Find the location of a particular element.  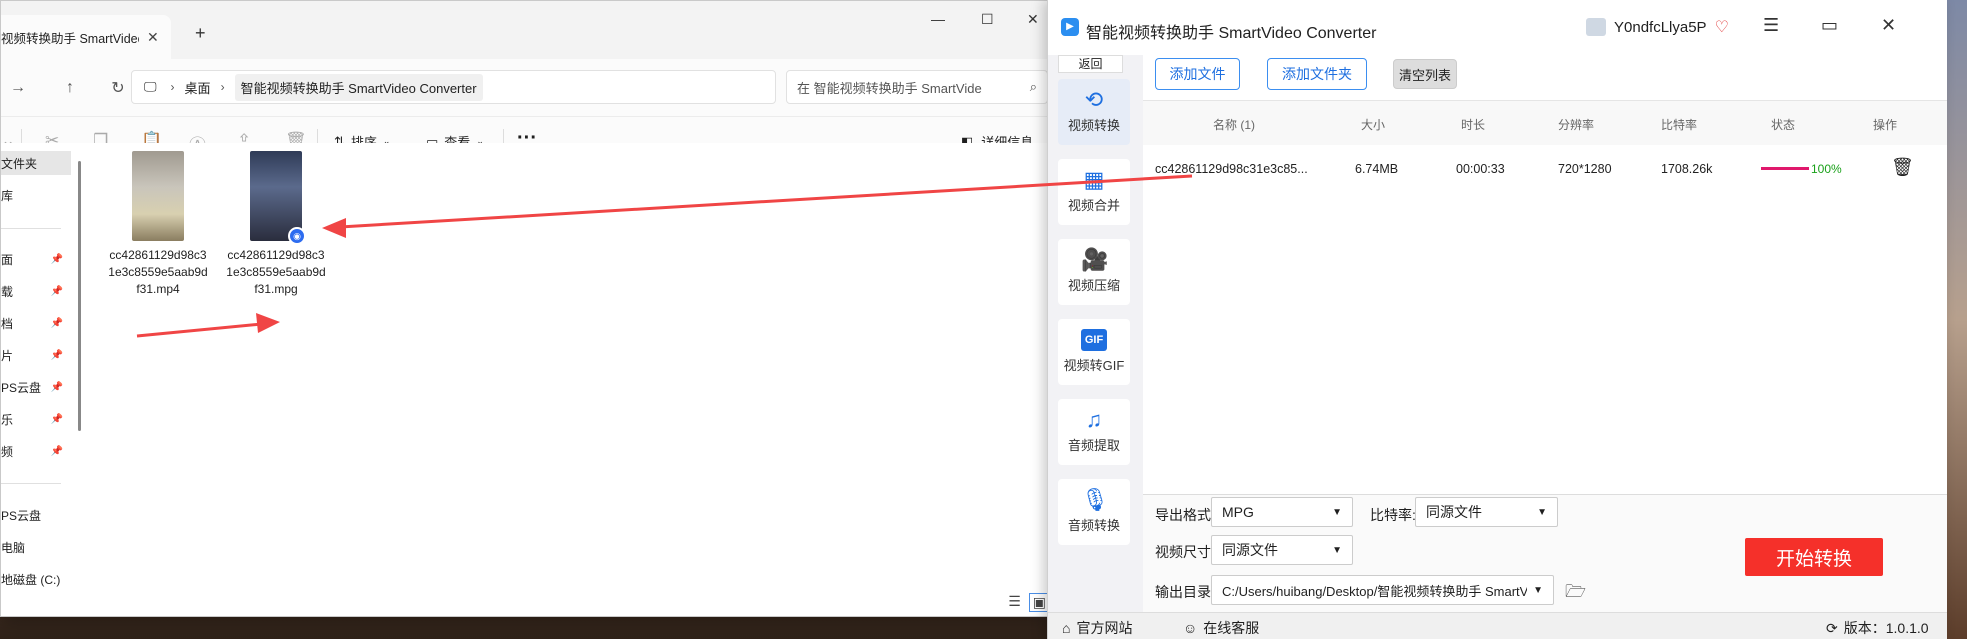

add-file-button: 添加文件 is located at coordinates (1197, 74).